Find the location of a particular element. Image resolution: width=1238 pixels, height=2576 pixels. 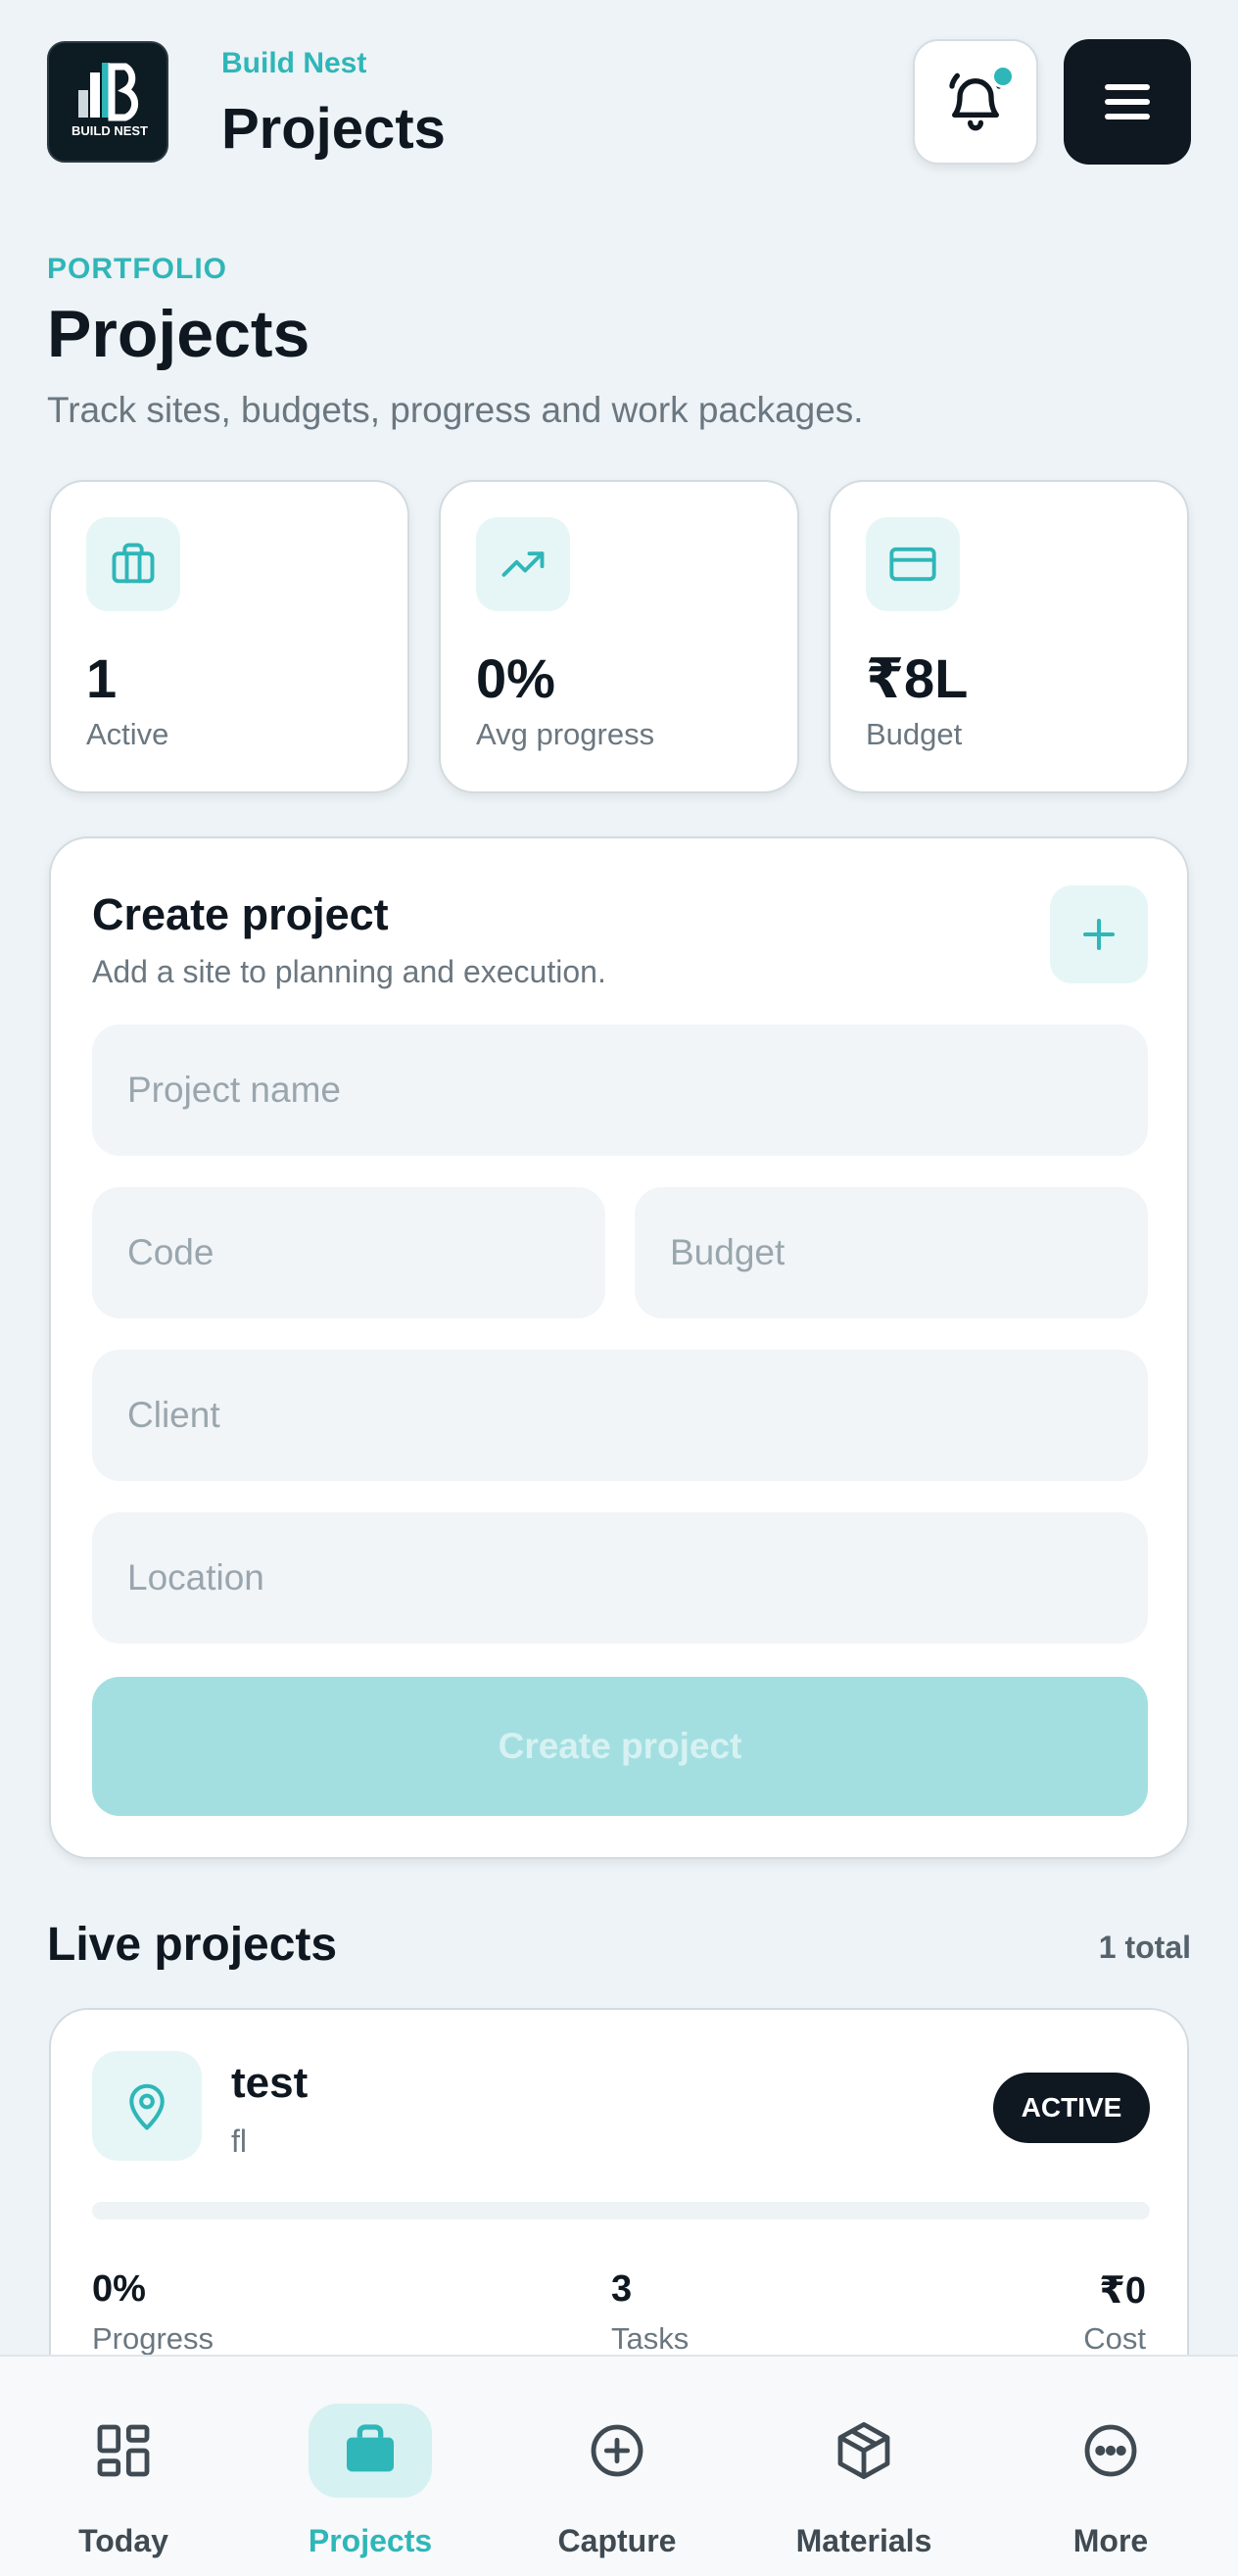

nav-item-materials: Materials is located at coordinates (863, 2466).